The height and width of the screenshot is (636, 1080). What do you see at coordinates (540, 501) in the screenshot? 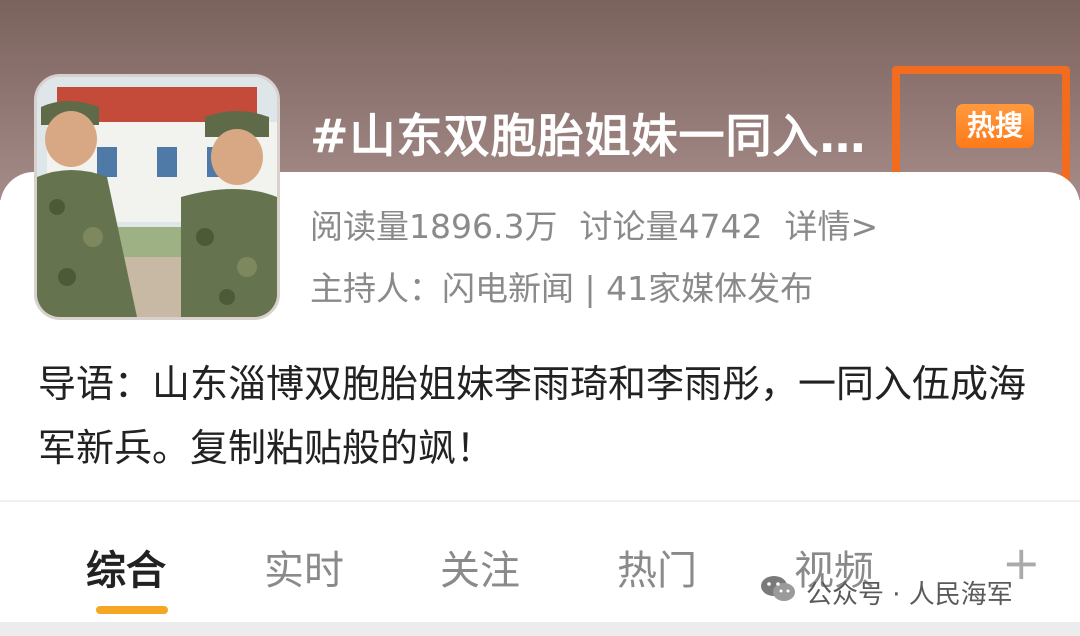
I see `divider` at bounding box center [540, 501].